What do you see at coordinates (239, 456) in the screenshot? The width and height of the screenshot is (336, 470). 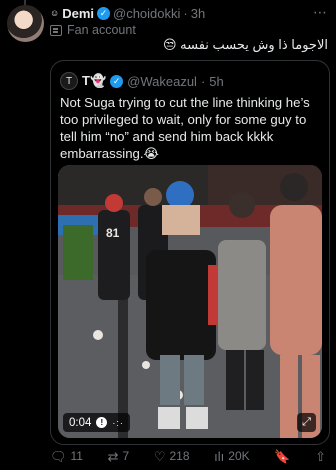 I see `view-count: 20K` at bounding box center [239, 456].